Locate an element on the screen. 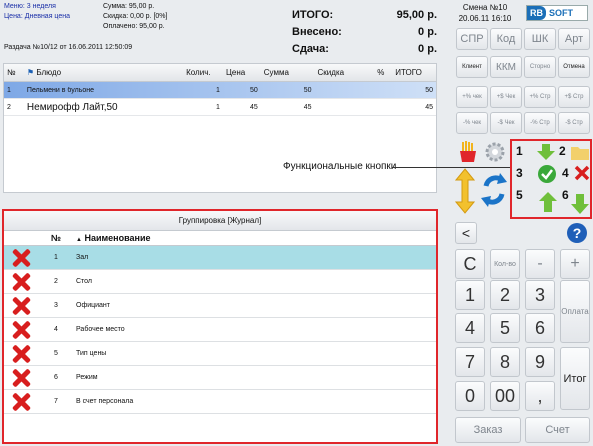 This screenshot has height=446, width=593. fries-icon is located at coordinates (468, 152).